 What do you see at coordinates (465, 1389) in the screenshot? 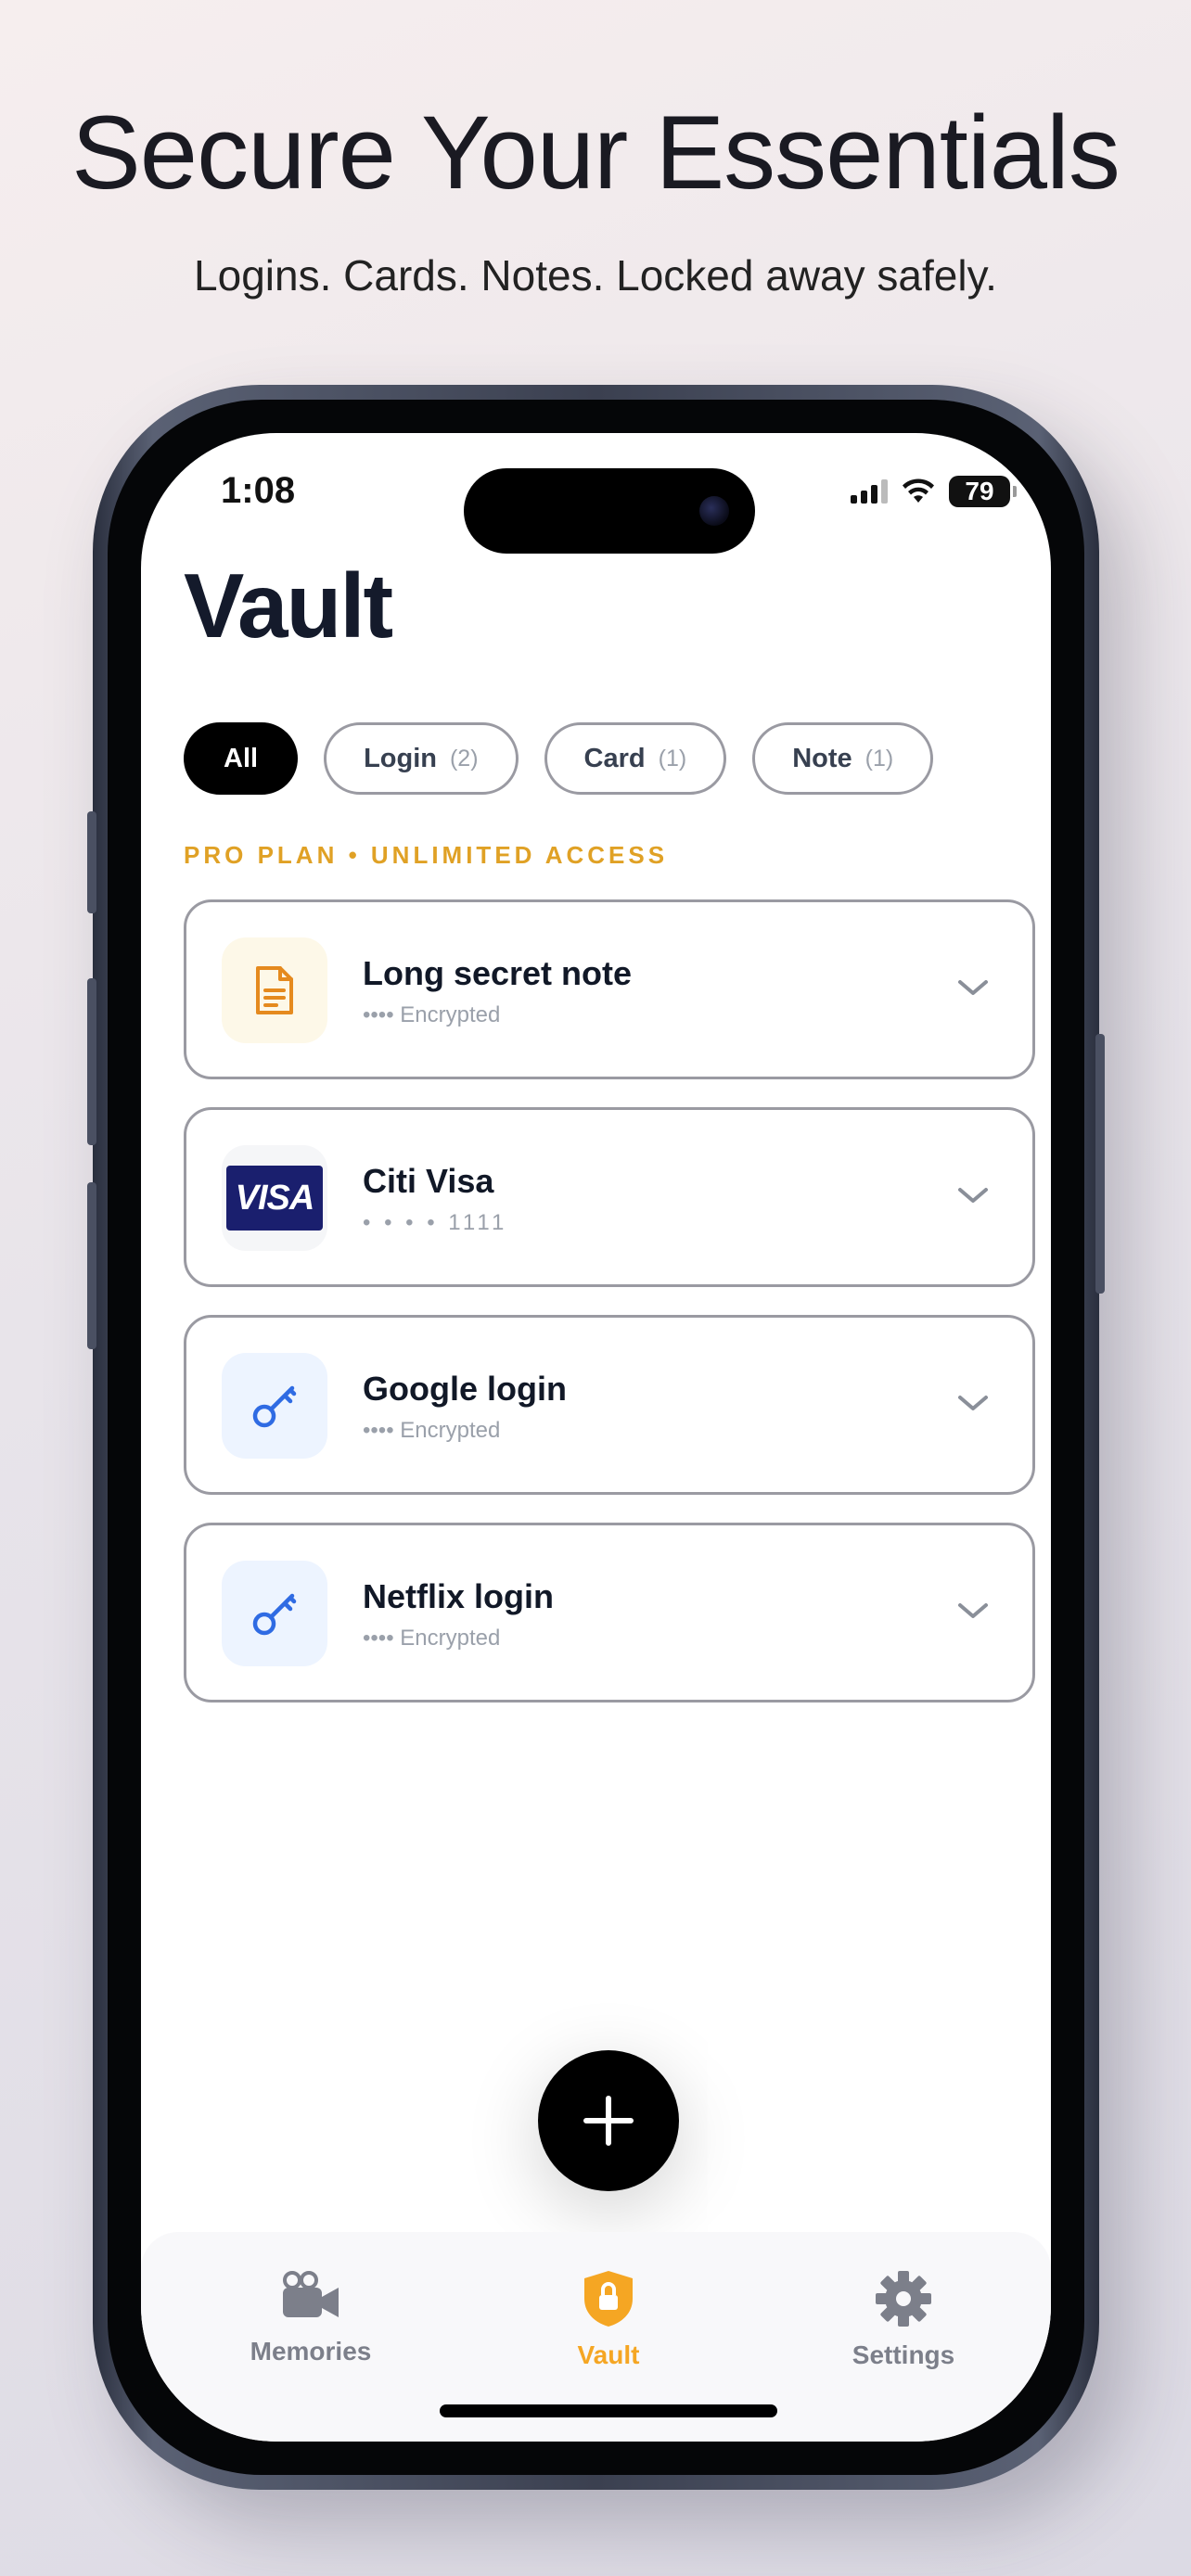
I see `item-title: Google login` at bounding box center [465, 1389].